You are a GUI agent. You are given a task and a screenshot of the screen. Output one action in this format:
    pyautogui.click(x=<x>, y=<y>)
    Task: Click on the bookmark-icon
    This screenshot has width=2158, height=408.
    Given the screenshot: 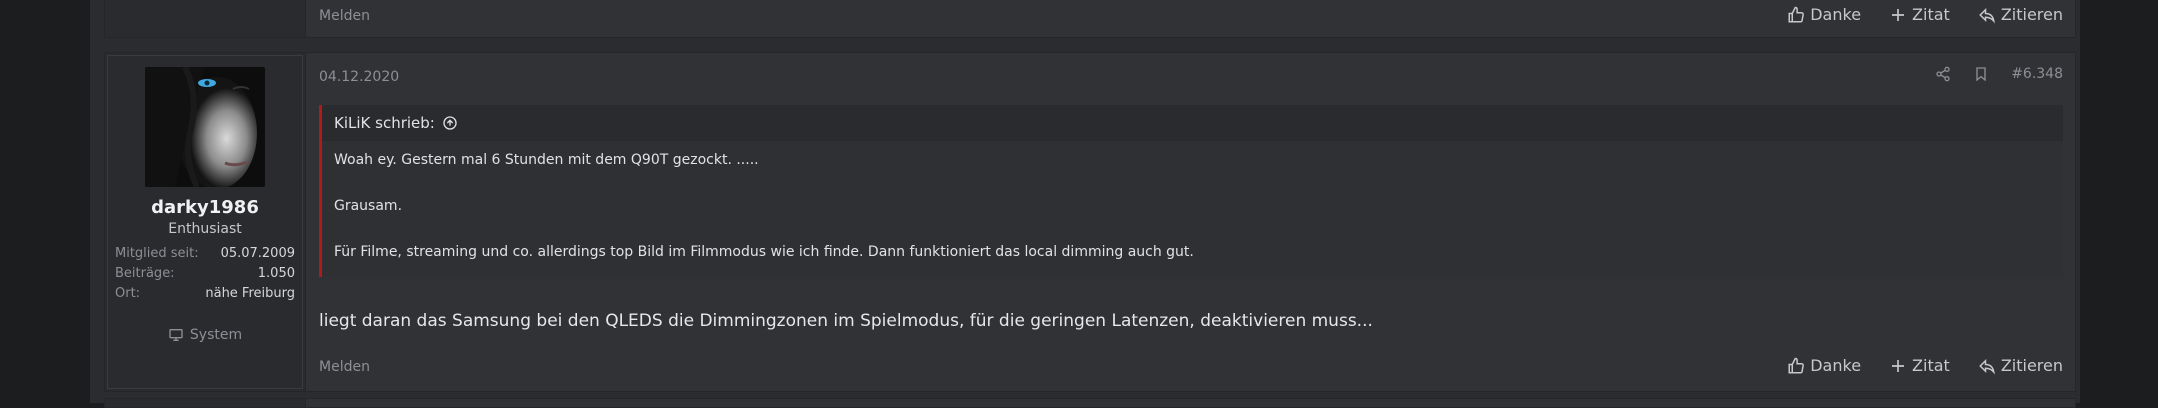 What is the action you would take?
    pyautogui.click(x=1981, y=74)
    